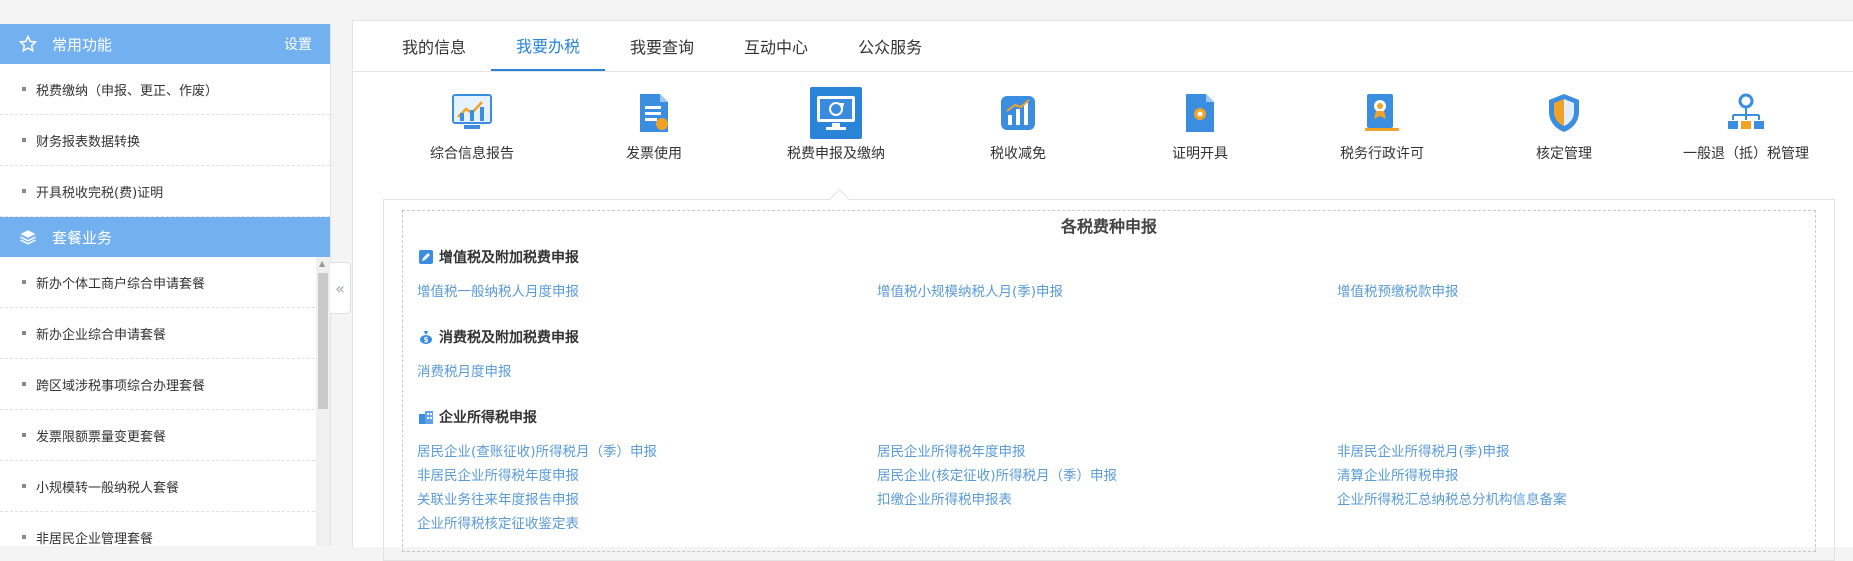  Describe the element at coordinates (1746, 113) in the screenshot. I see `org-tree-icon` at that location.